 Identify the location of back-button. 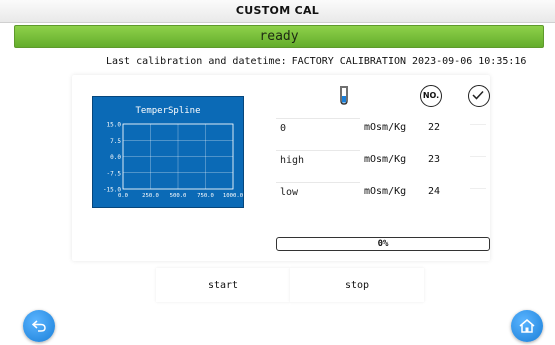
(39, 326).